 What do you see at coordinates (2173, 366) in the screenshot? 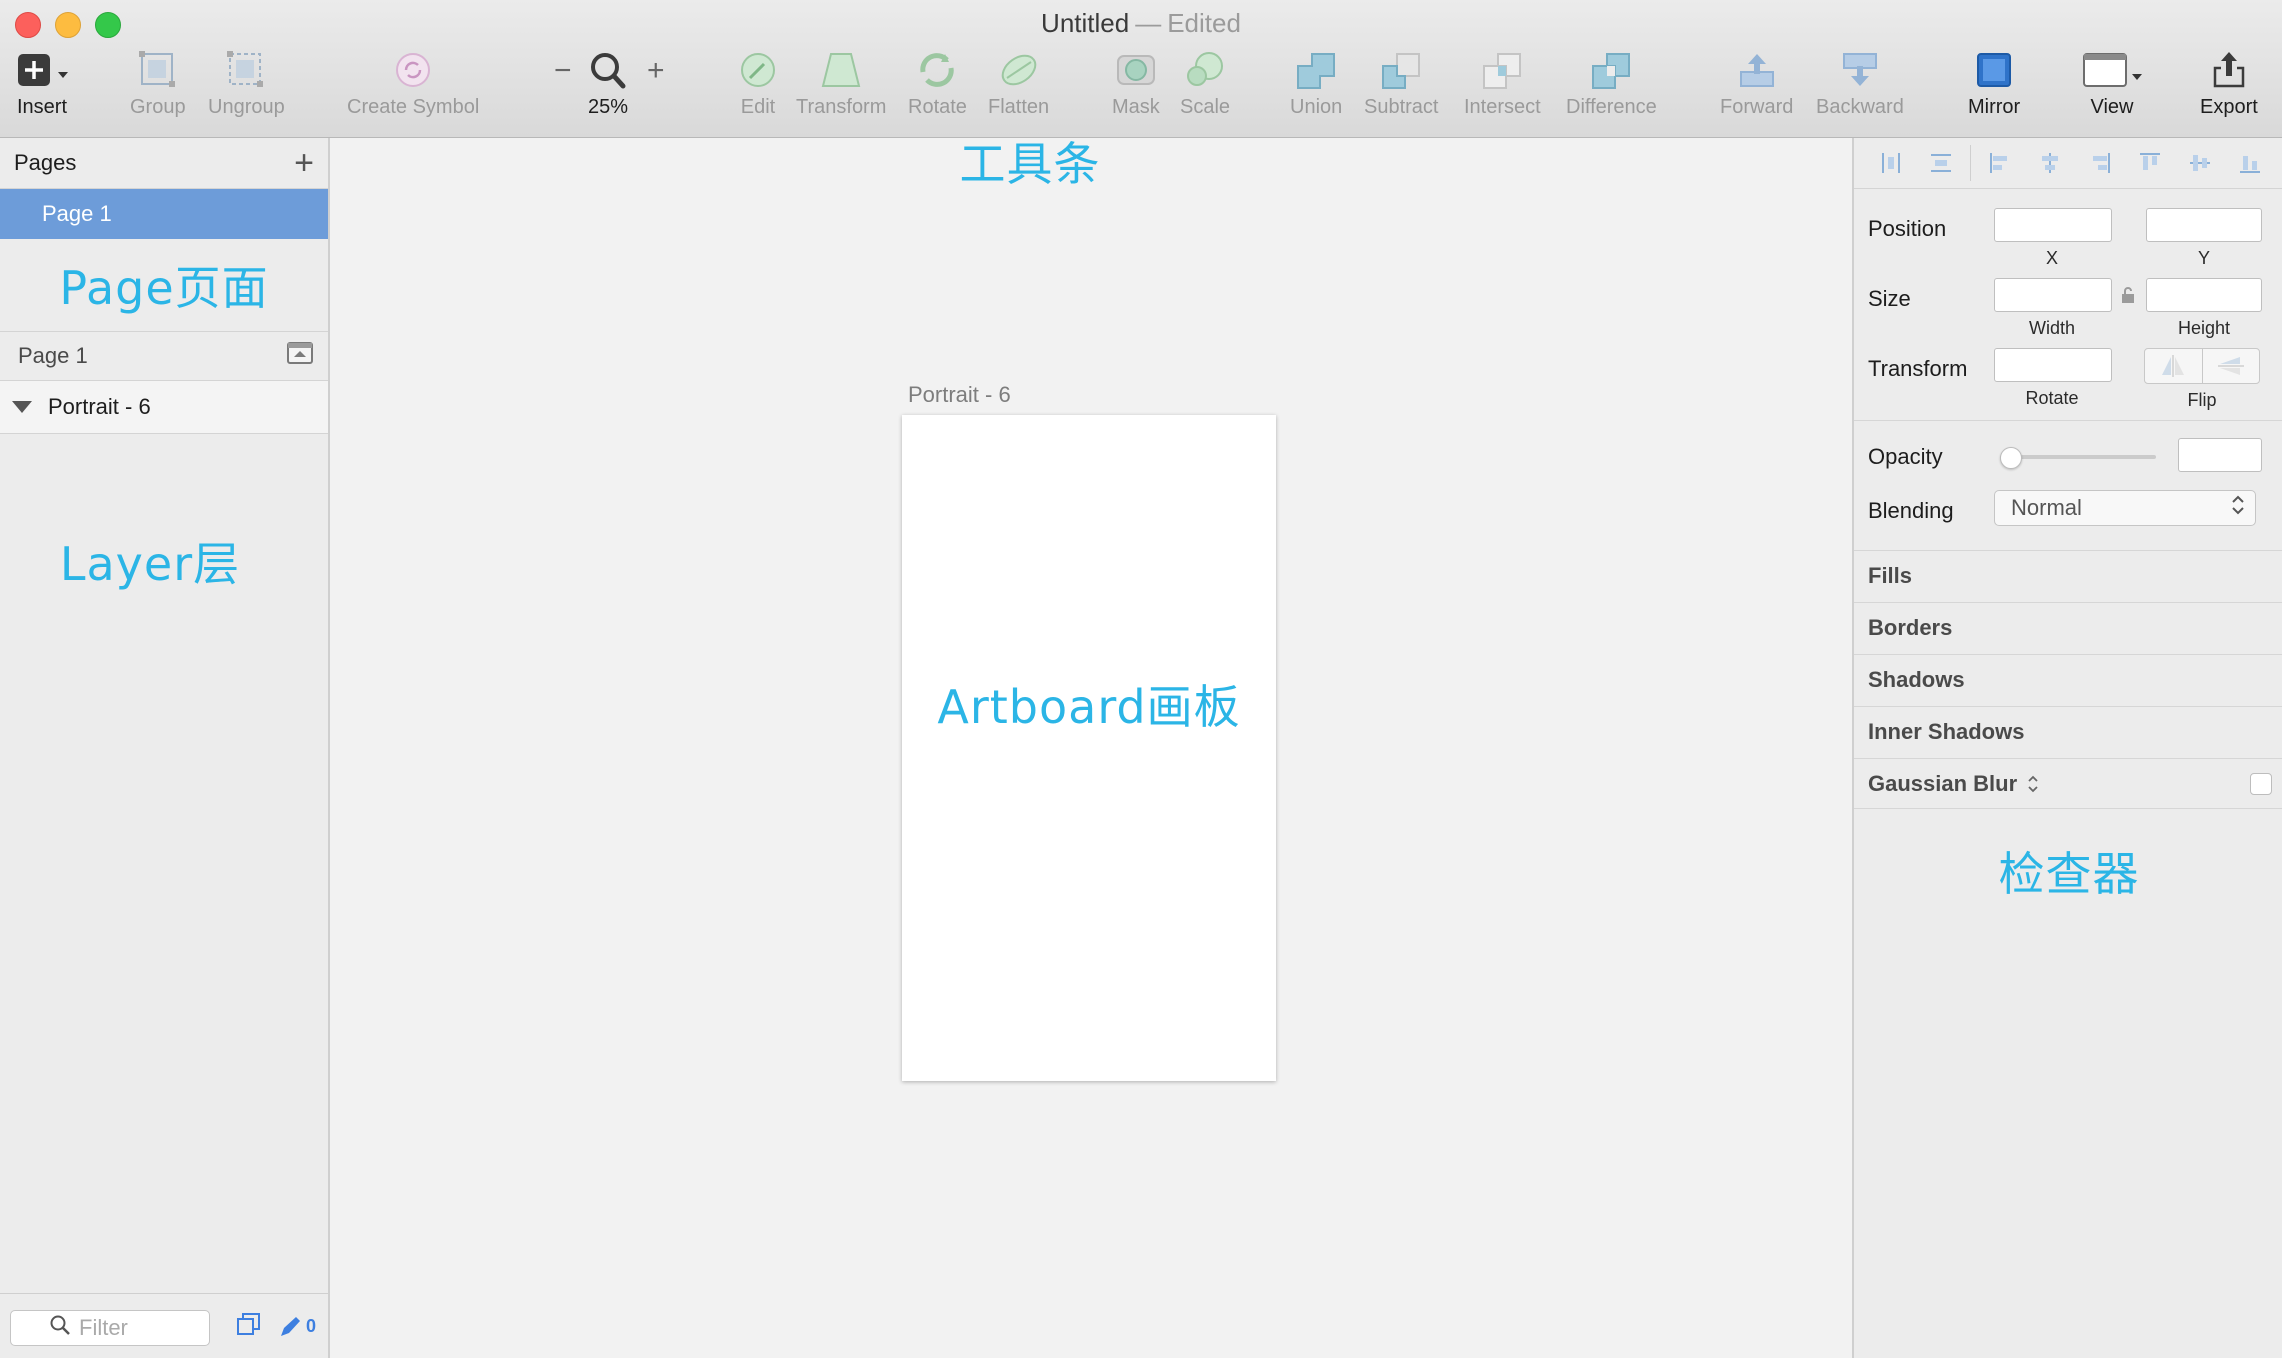
I see `flip-horizontal-button` at bounding box center [2173, 366].